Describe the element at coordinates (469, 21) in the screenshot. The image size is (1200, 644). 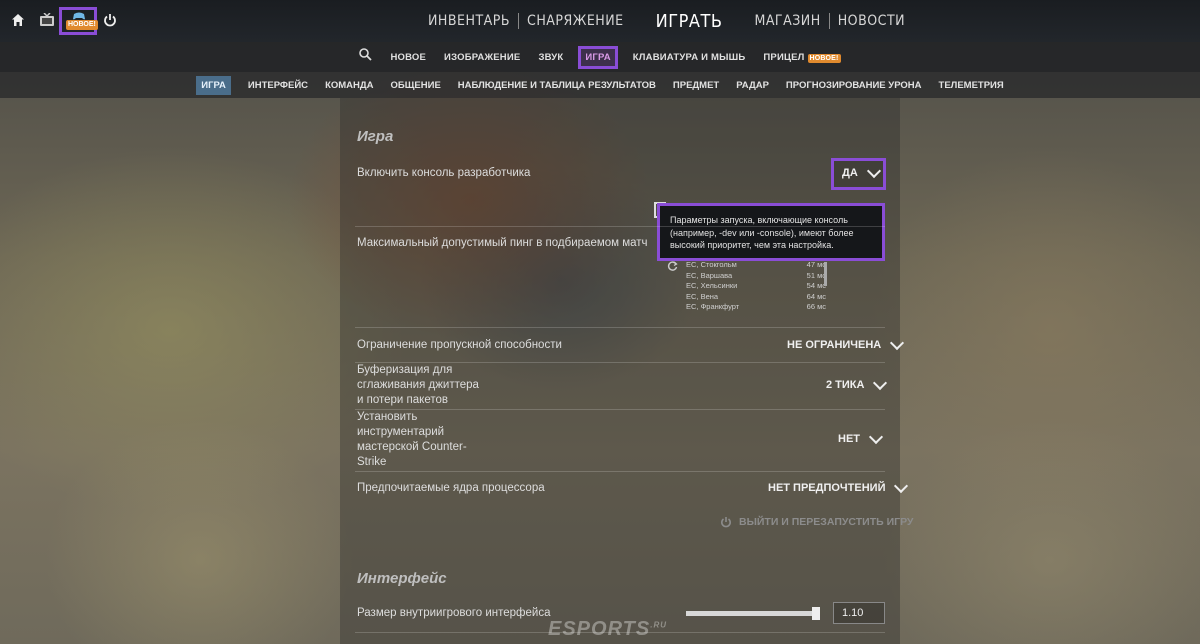
I see `nav-inventory: ИНВЕНТАРЬ` at that location.